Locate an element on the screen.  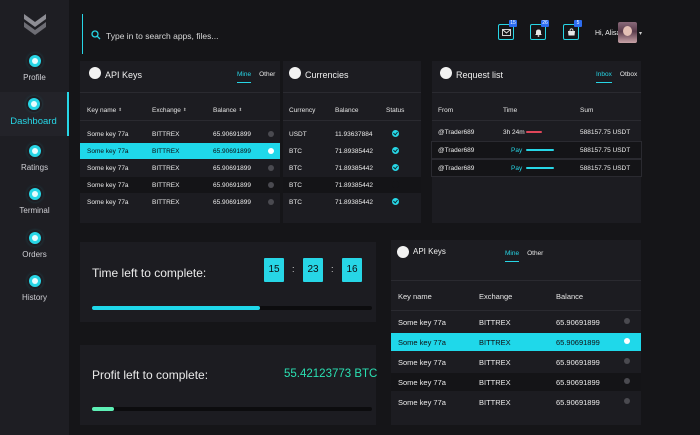
list-icon is located at coordinates (446, 73).